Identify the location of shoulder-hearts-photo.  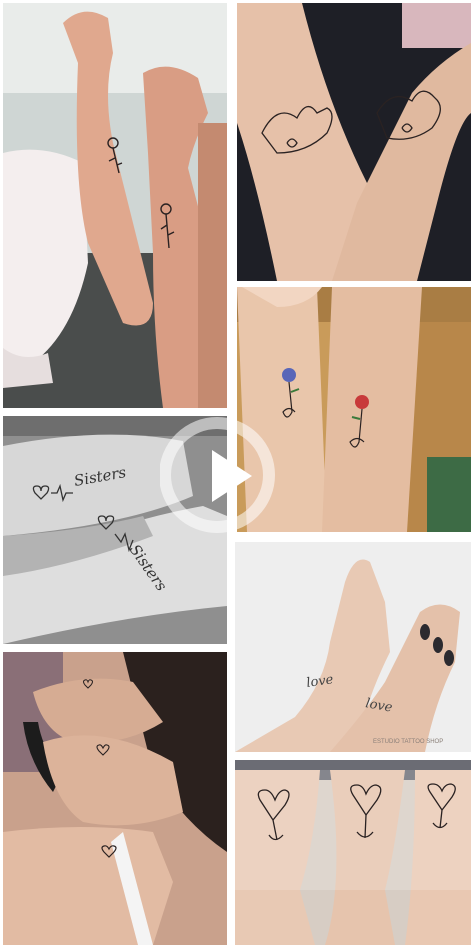
(115, 798).